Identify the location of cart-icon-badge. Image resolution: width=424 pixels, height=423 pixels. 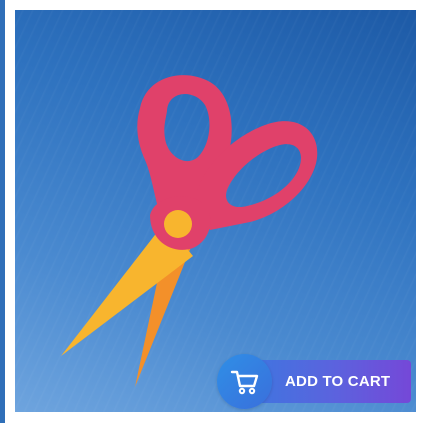
(244, 381).